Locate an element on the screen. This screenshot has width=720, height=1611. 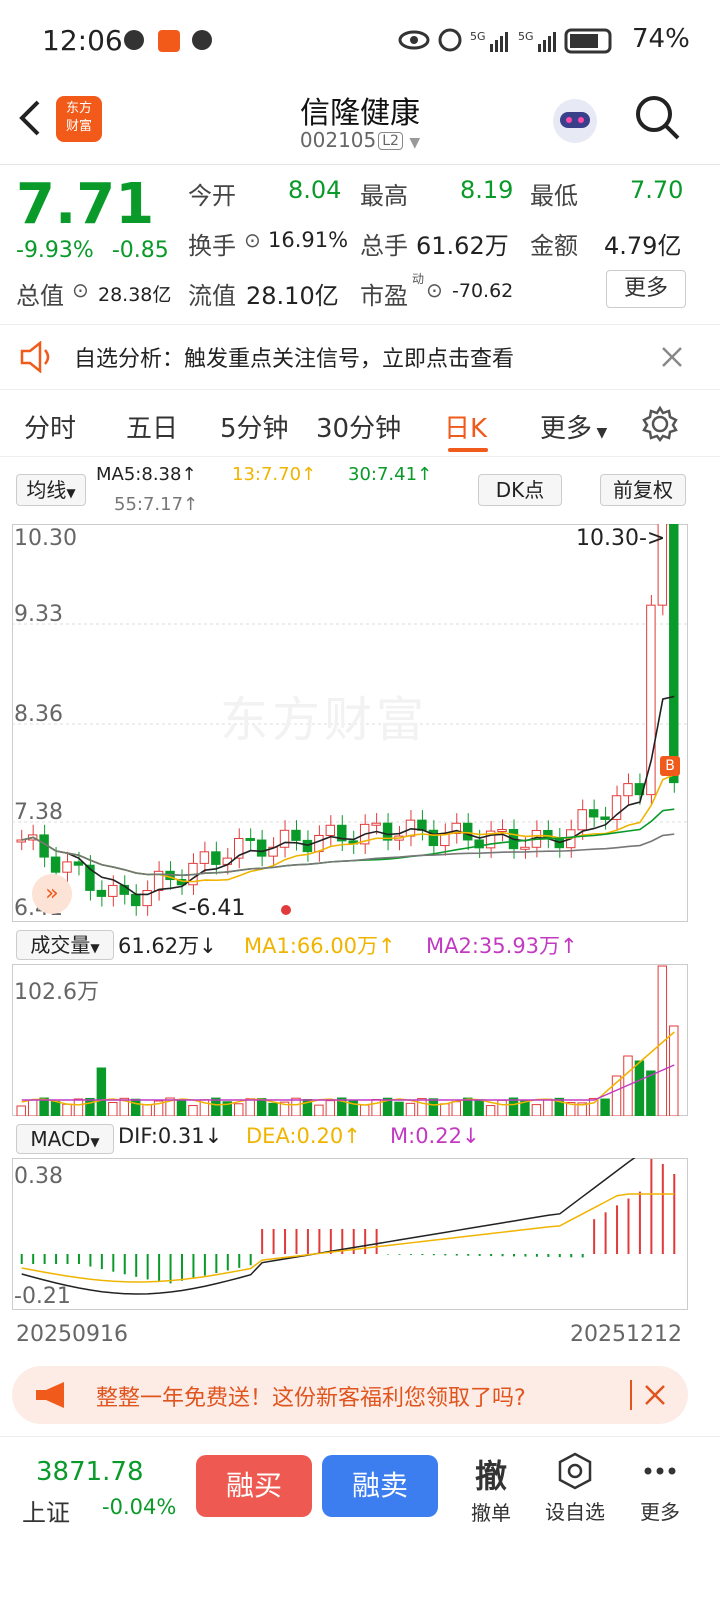
margin-buy-button: 融买 is located at coordinates (254, 1486).